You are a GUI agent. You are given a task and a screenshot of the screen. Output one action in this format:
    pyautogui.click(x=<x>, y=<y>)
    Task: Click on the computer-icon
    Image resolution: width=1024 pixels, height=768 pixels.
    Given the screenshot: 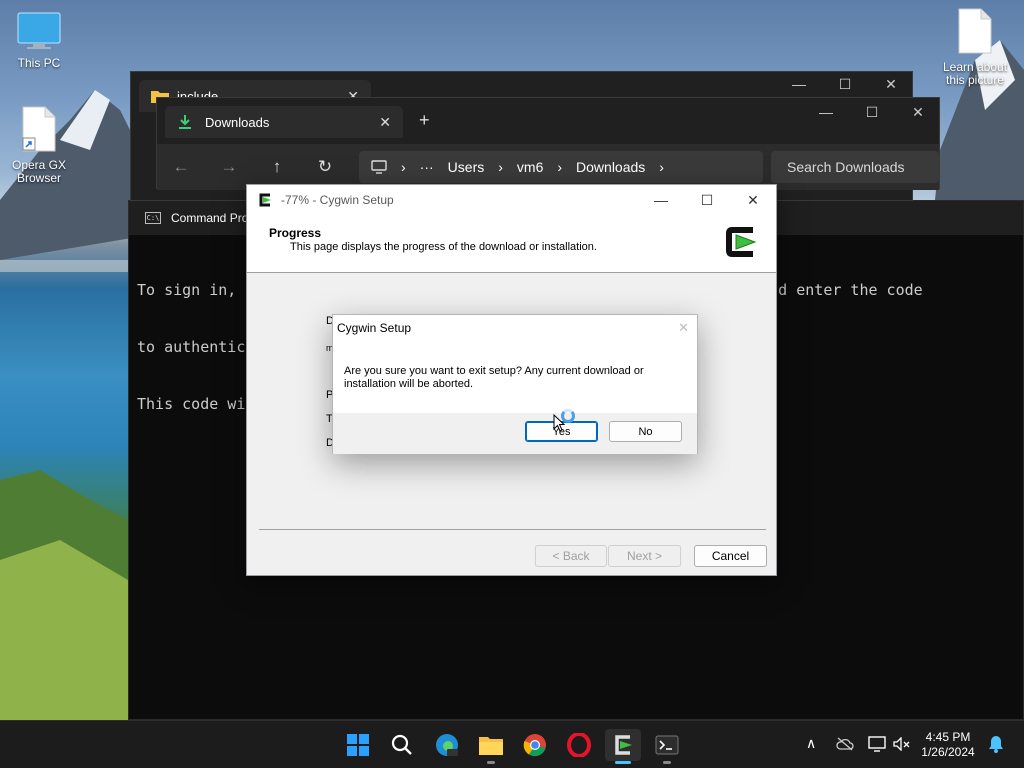 What is the action you would take?
    pyautogui.click(x=379, y=167)
    